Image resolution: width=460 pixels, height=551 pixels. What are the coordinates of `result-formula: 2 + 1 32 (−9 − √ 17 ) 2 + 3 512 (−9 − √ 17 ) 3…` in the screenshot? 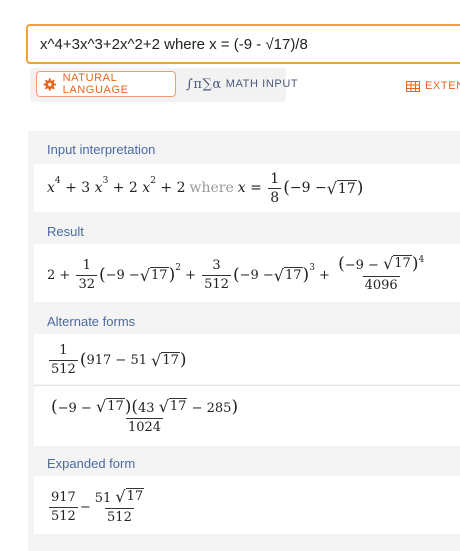 It's located at (236, 273).